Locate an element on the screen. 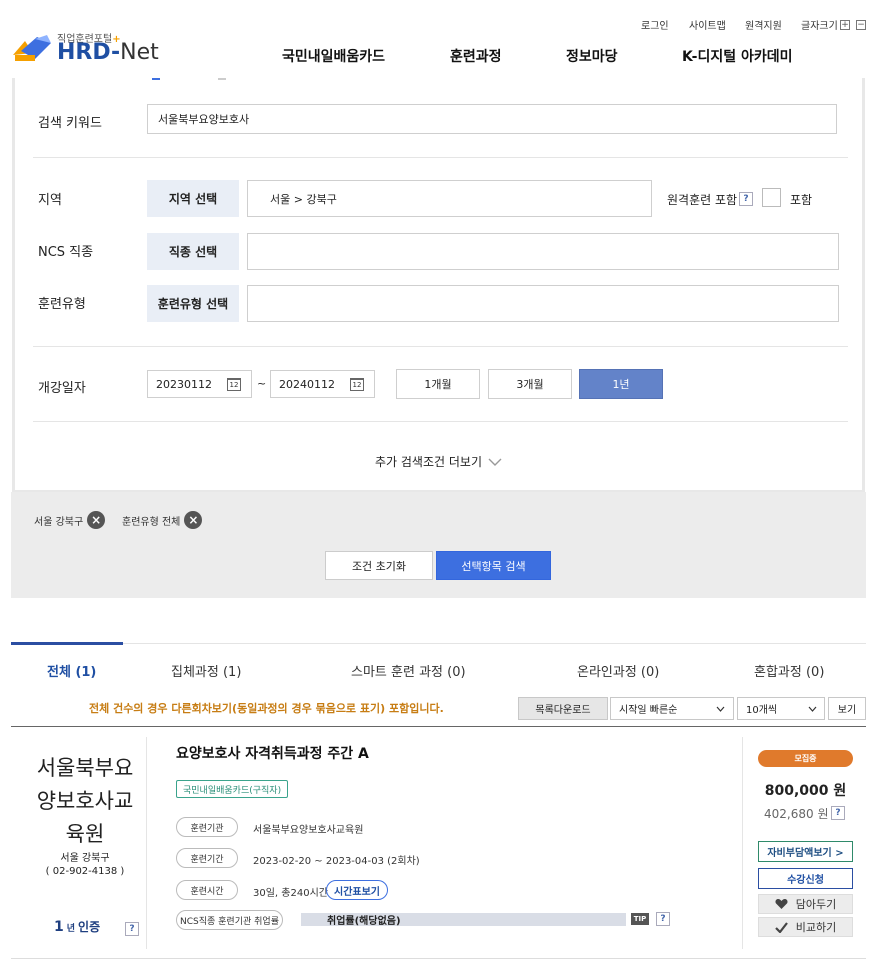  sort-value: 시작일 빠른순 is located at coordinates (648, 710).